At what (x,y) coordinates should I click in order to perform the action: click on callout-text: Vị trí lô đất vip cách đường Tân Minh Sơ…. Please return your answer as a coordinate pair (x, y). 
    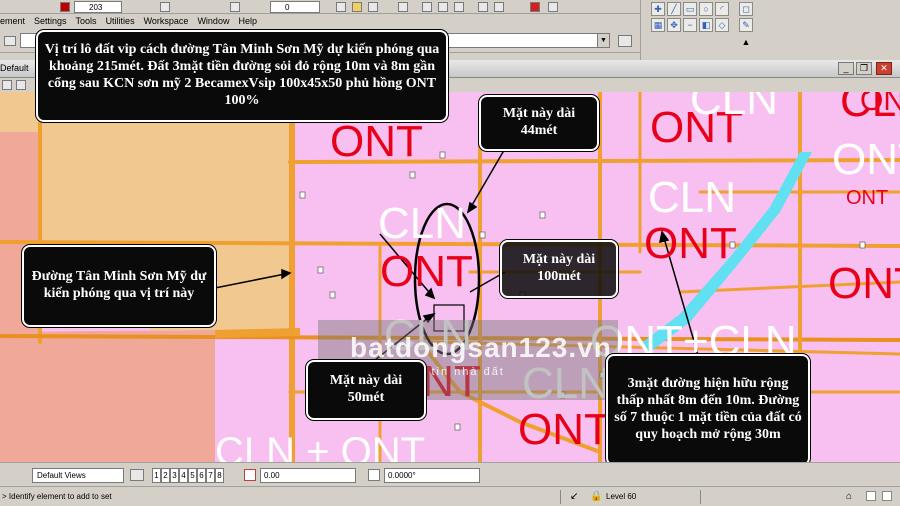
    Looking at the image, I should click on (242, 75).